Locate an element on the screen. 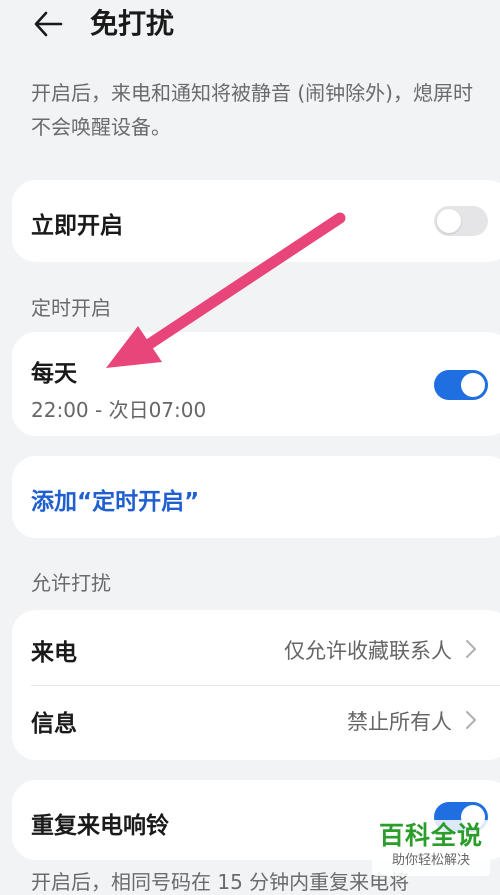  watermark-logo: 百科全说 助你轻松解决 is located at coordinates (431, 848).